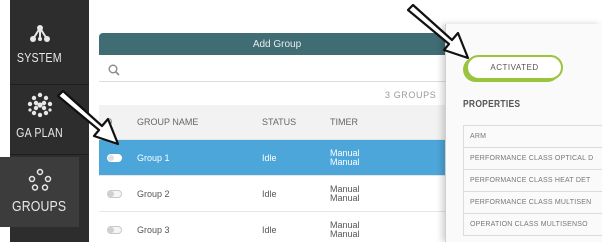 This screenshot has height=242, width=602. I want to click on column-header-timer: TIMER, so click(383, 122).